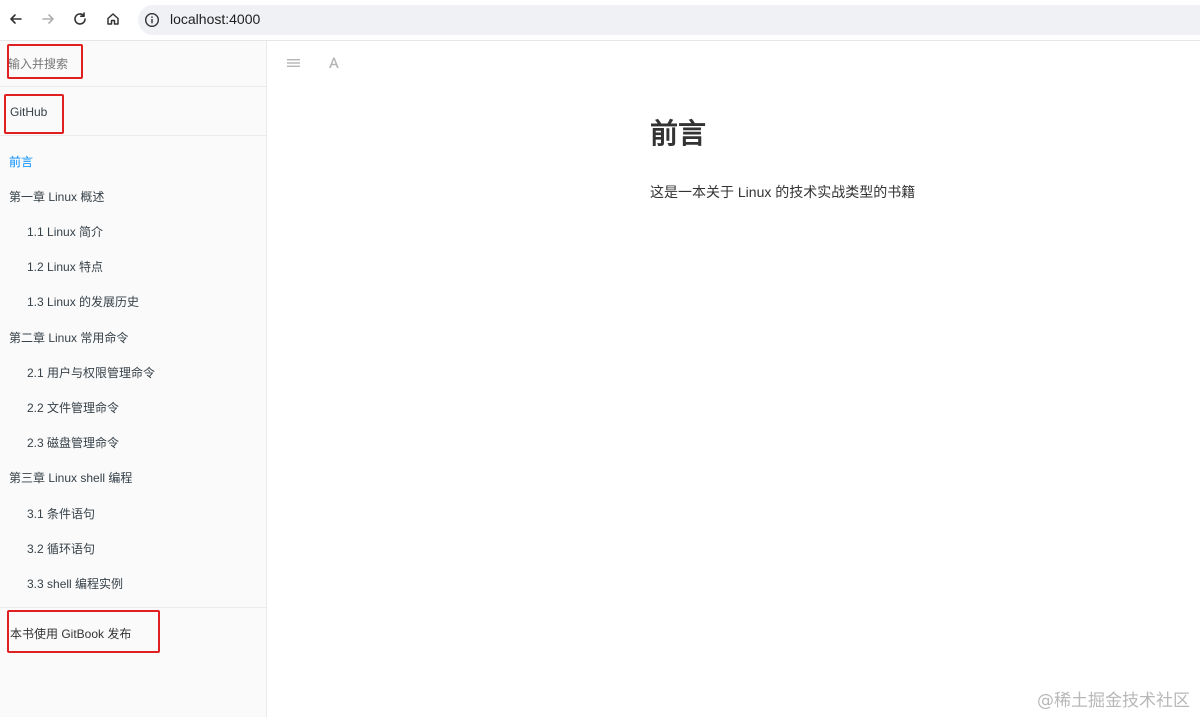  Describe the element at coordinates (73, 442) in the screenshot. I see `toc-item-2-3: 2.3 磁盘管理命令` at that location.